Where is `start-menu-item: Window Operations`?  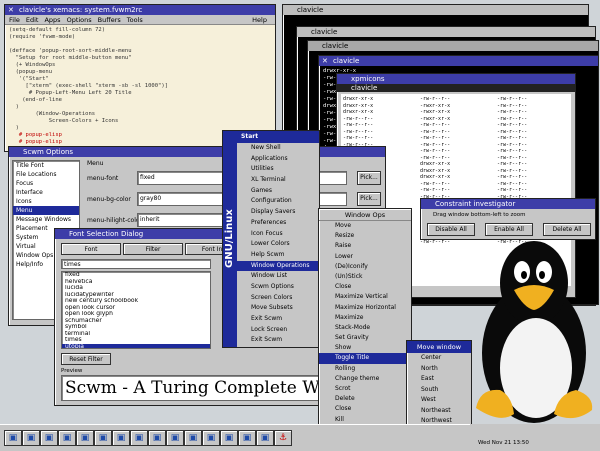
start-menu-item: Window Operations is located at coordinates (278, 266).